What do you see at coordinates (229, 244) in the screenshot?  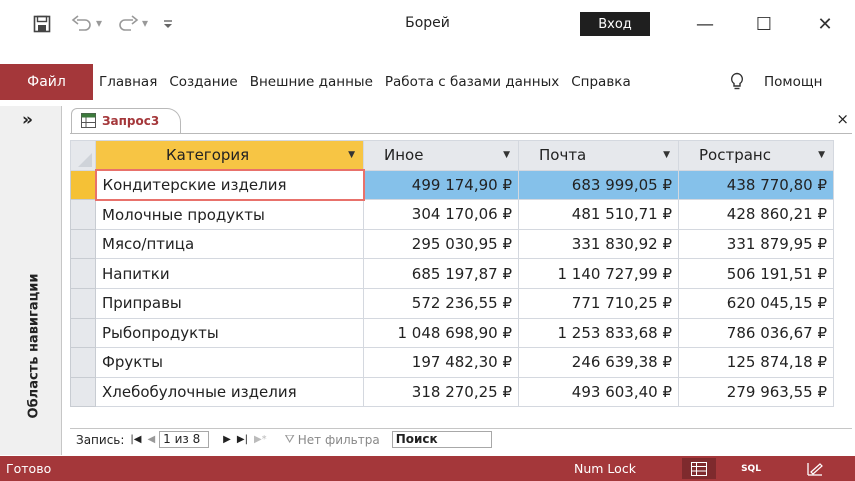 I see `table-cell: Мясо/птица` at bounding box center [229, 244].